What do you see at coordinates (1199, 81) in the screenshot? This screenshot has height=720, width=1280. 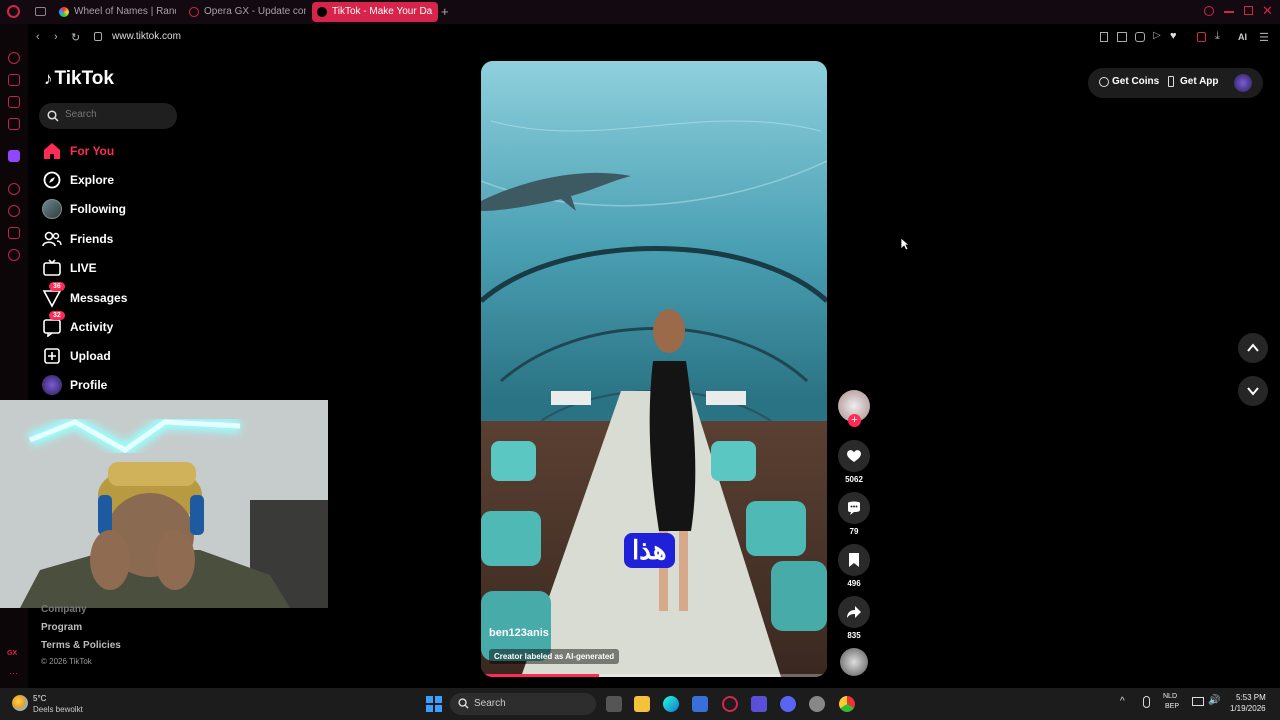 I see `get-app-button: Get App` at bounding box center [1199, 81].